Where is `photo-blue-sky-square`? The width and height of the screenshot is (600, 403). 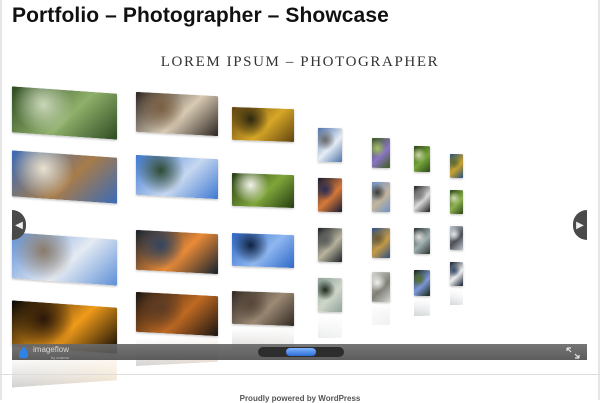 photo-blue-sky-square is located at coordinates (263, 250).